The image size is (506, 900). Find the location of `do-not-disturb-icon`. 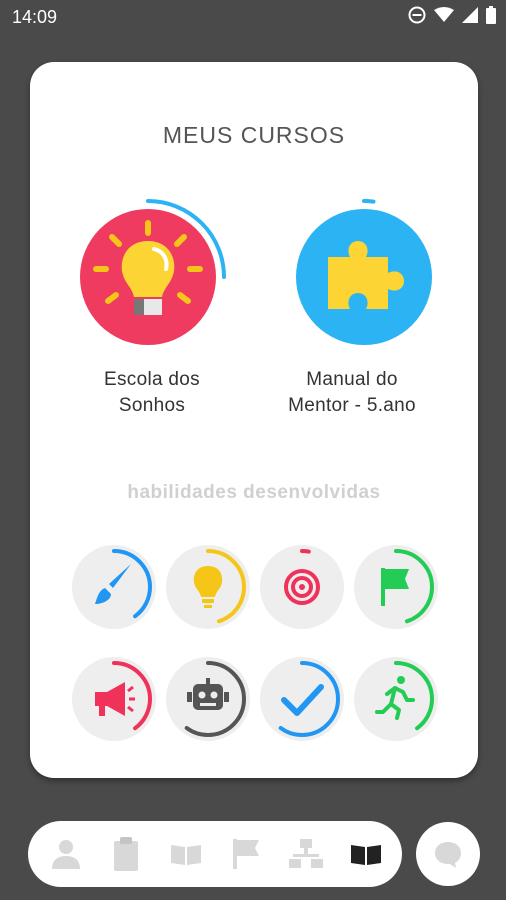

do-not-disturb-icon is located at coordinates (417, 15).